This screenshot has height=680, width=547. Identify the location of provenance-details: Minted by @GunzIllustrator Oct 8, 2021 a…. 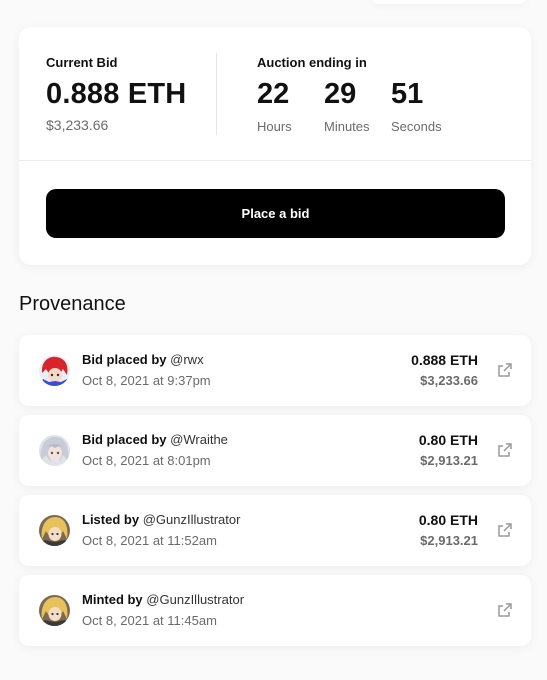
(163, 610).